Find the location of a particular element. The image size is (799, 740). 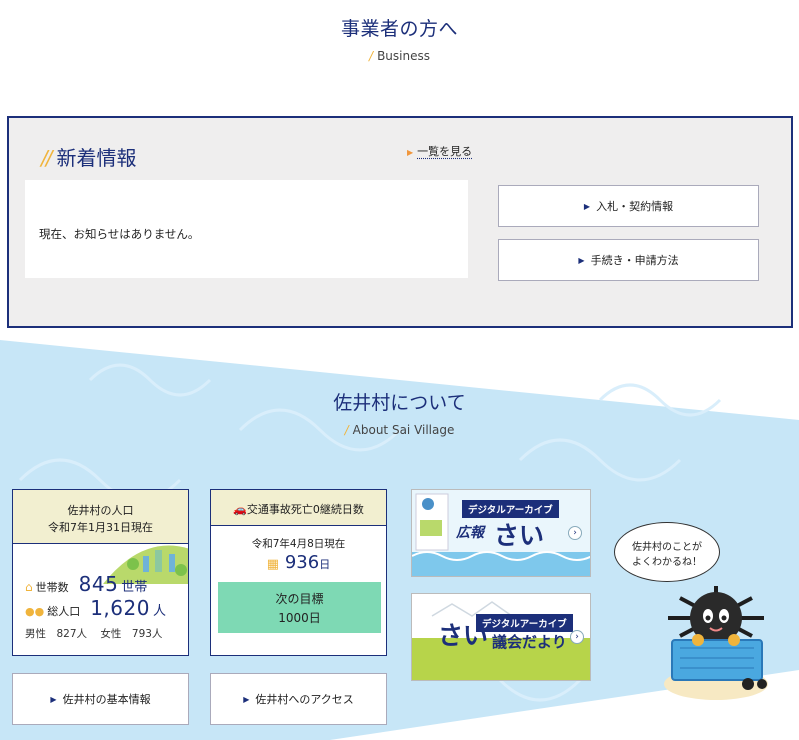

access-button: ▶ 佐井村へのアクセス is located at coordinates (298, 699).